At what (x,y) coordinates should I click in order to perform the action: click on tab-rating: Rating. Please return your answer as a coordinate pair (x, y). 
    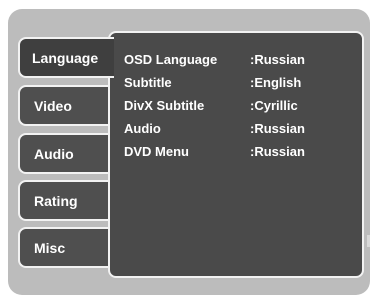
    Looking at the image, I should click on (64, 200).